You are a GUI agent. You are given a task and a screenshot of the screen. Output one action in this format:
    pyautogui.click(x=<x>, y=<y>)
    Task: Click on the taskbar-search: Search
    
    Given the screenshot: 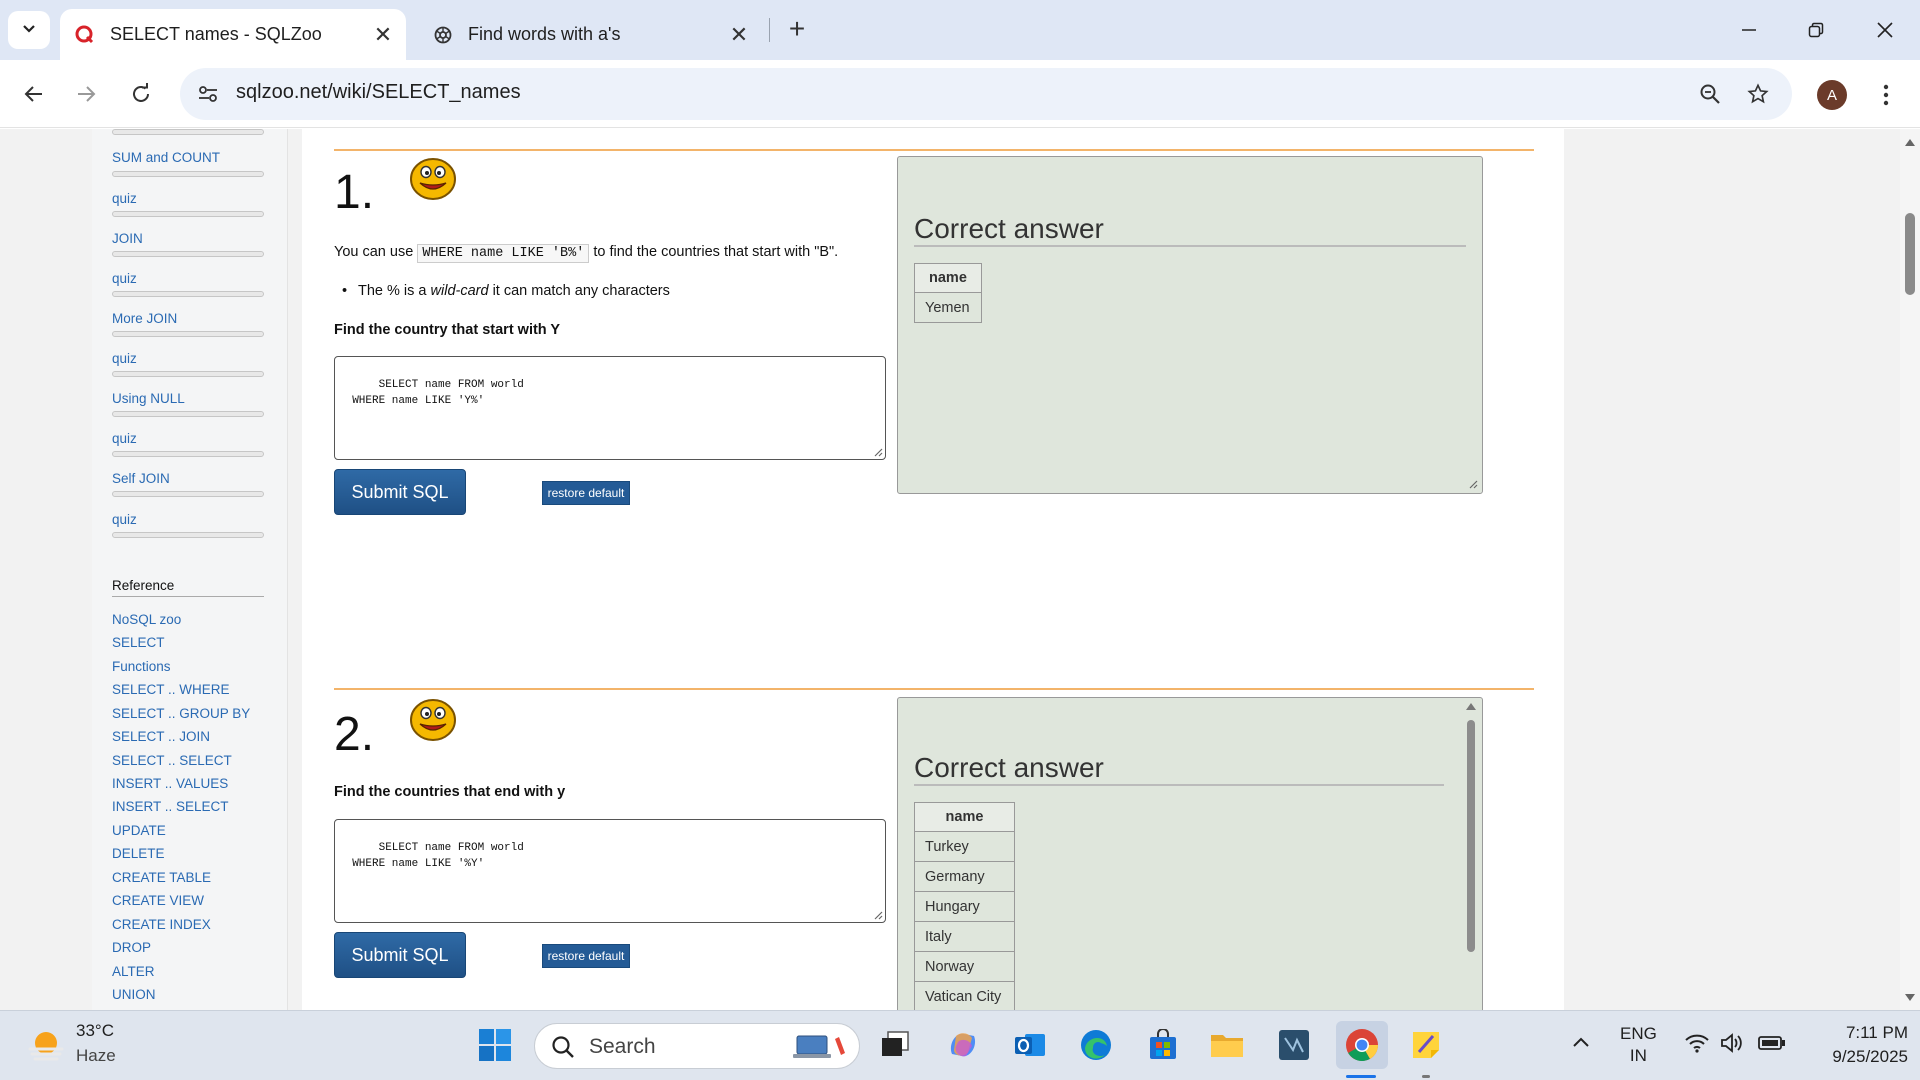 What is the action you would take?
    pyautogui.click(x=697, y=1046)
    